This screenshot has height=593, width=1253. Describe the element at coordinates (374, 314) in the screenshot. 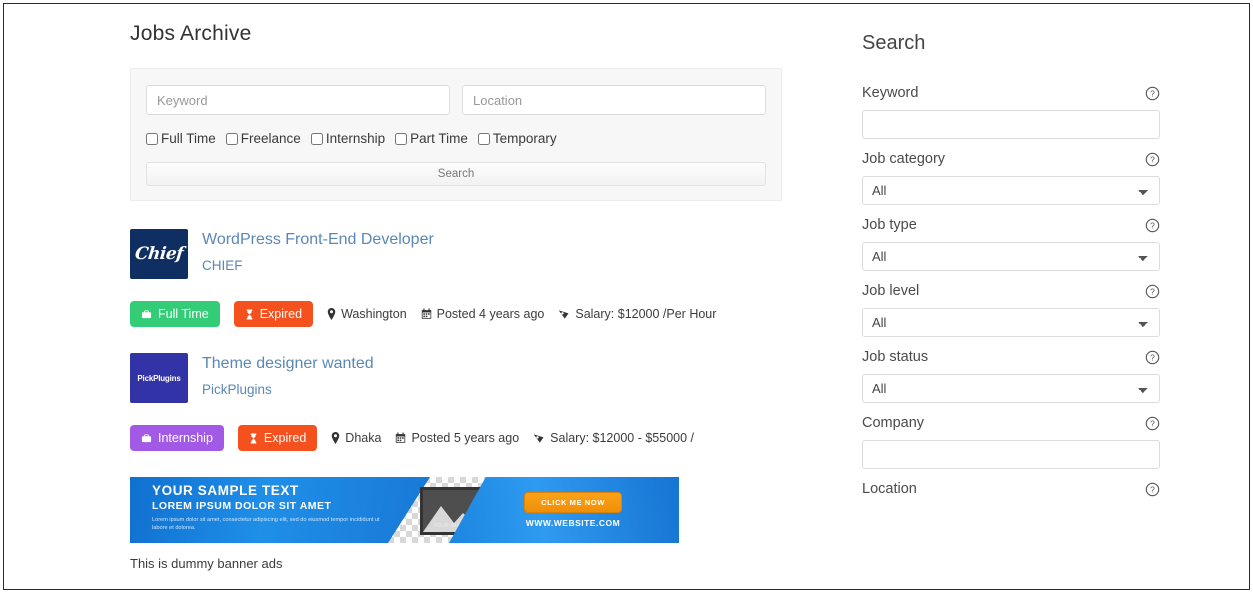

I see `job-location-label: Washington` at that location.